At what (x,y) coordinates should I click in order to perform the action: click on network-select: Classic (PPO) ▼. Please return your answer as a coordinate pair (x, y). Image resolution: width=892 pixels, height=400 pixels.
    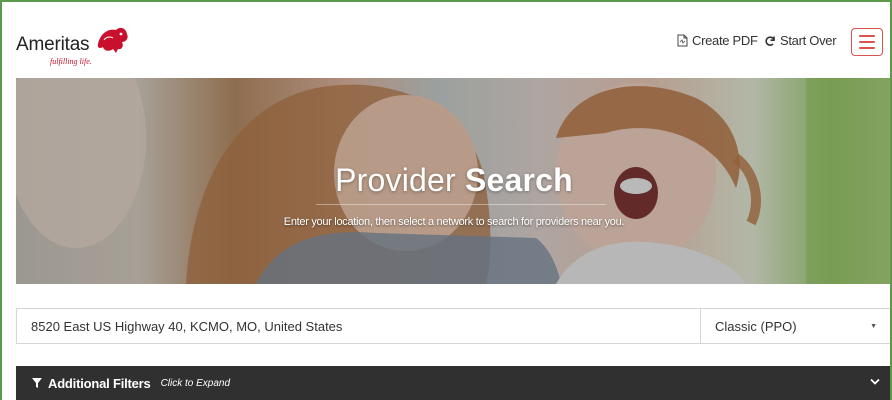
    Looking at the image, I should click on (795, 326).